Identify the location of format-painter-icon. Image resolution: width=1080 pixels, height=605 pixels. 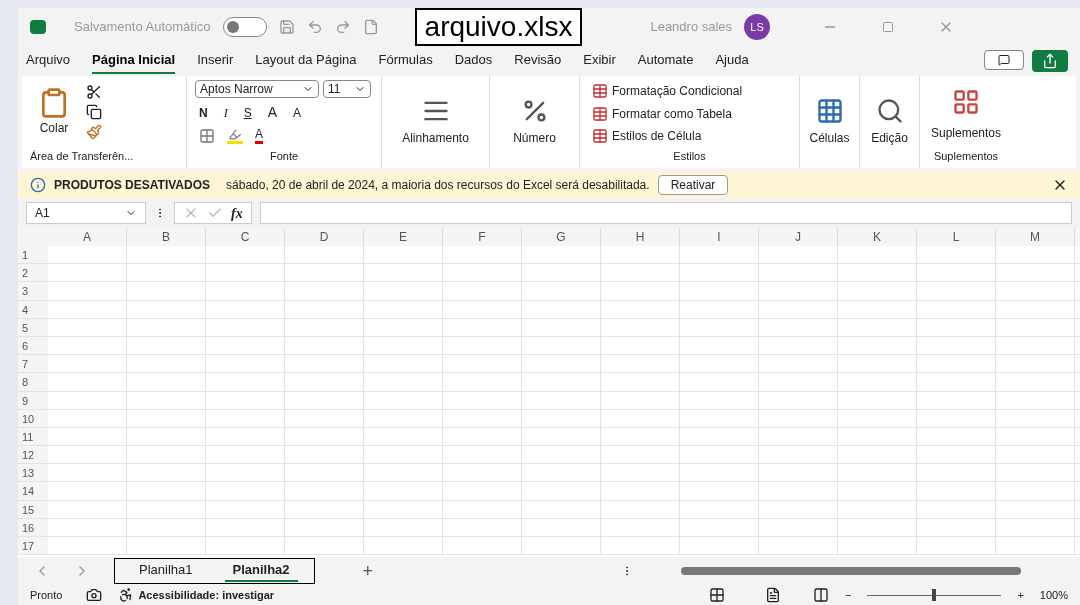
(94, 131).